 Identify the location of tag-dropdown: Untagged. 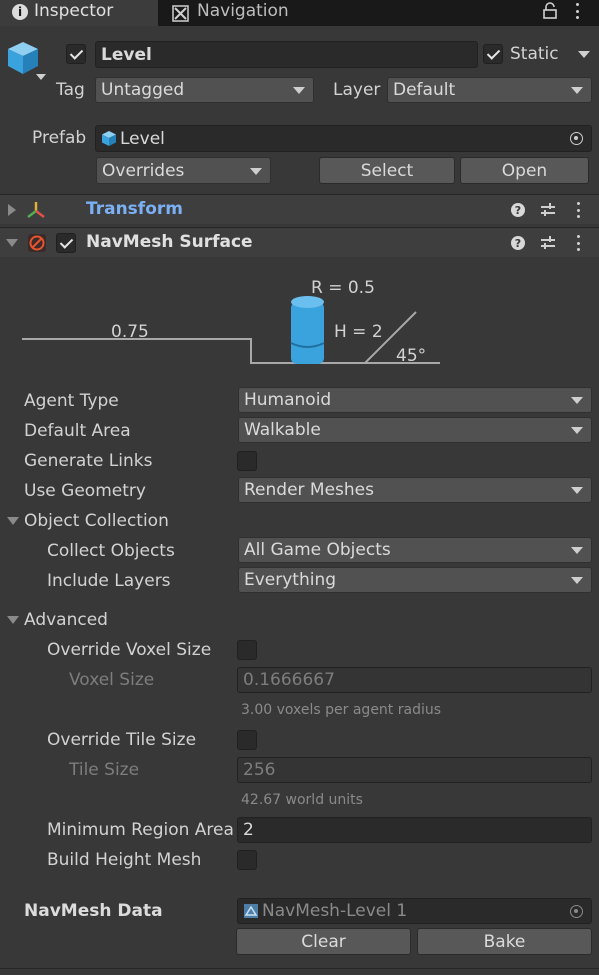
(204, 90).